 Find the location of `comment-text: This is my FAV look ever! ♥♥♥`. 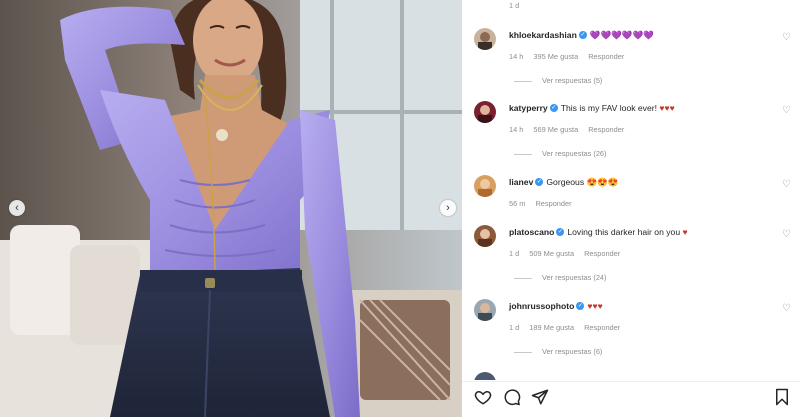

comment-text: This is my FAV look ever! ♥♥♥ is located at coordinates (617, 108).